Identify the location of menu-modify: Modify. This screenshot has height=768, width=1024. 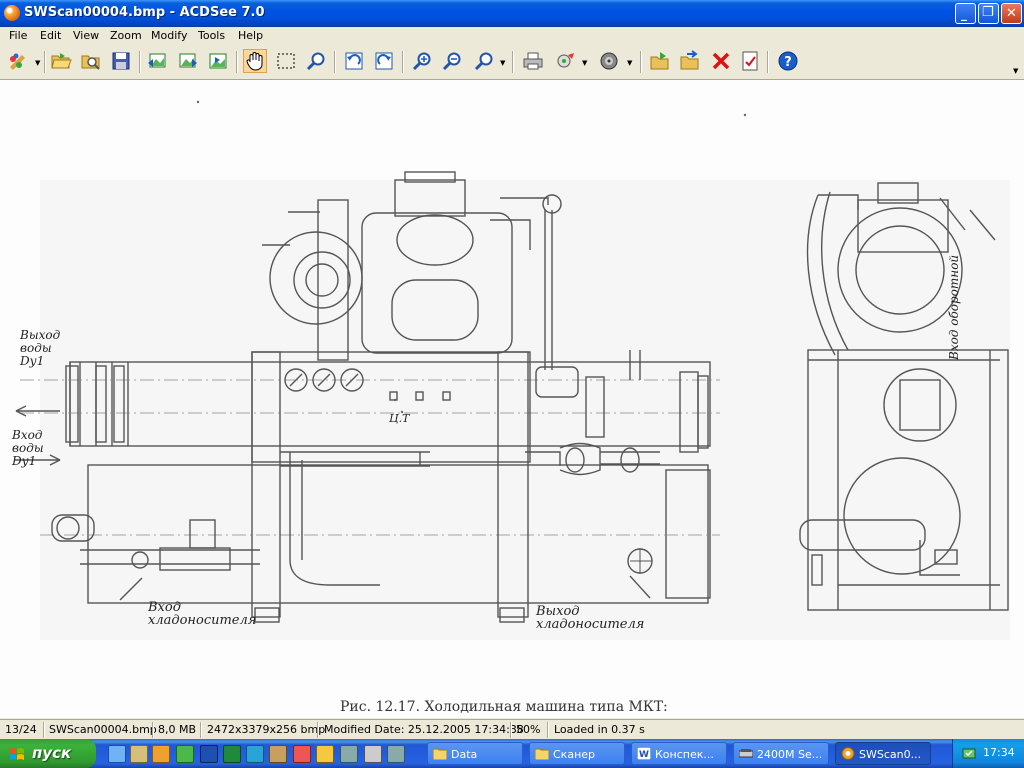
(169, 35).